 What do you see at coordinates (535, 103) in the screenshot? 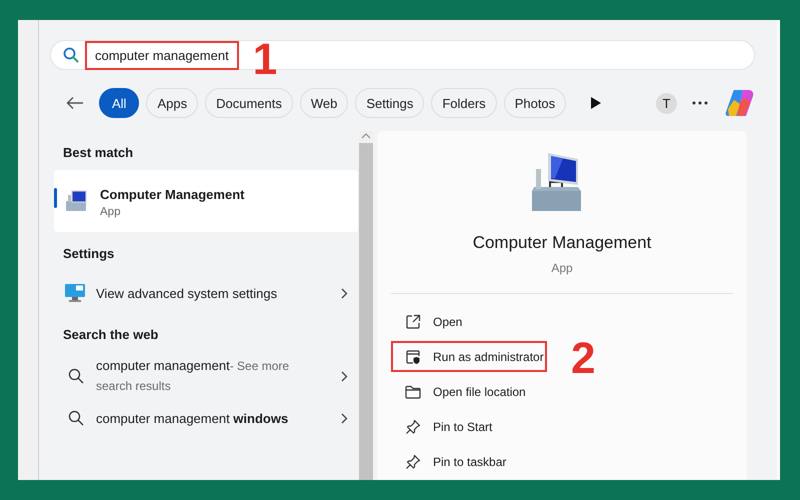
I see `filter-tab: Photos` at bounding box center [535, 103].